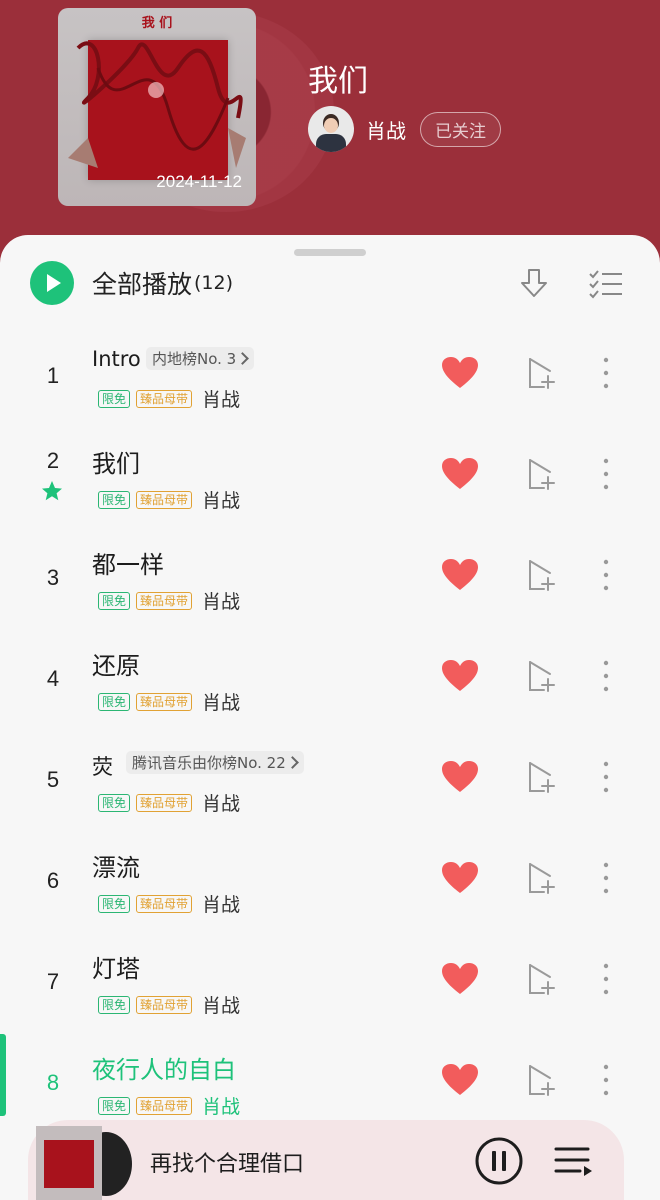 Image resolution: width=660 pixels, height=1200 pixels. Describe the element at coordinates (3, 1075) in the screenshot. I see `now-playing-indicator` at that location.